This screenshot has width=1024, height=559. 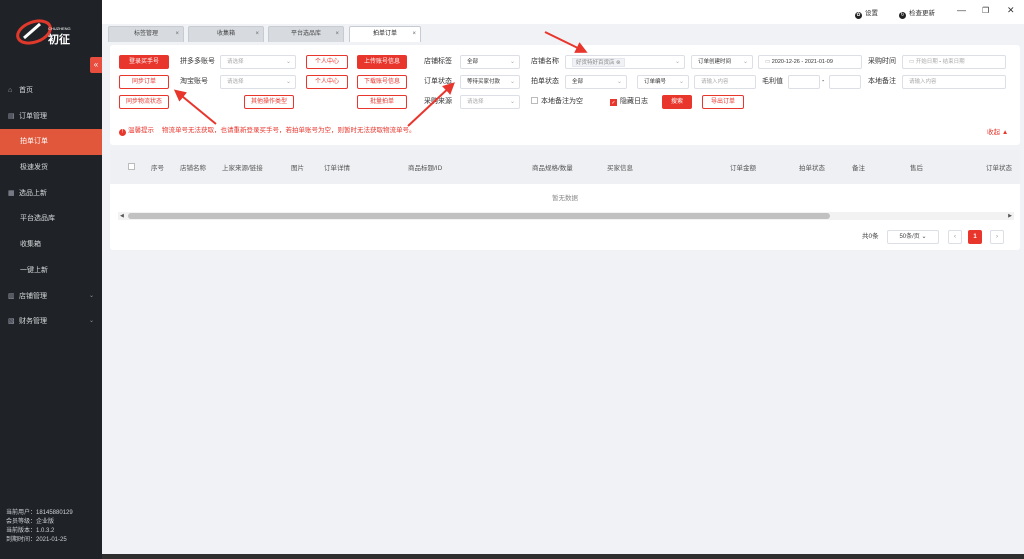 What do you see at coordinates (545, 61) in the screenshot?
I see `store-name-label: 店铺名称` at bounding box center [545, 61].